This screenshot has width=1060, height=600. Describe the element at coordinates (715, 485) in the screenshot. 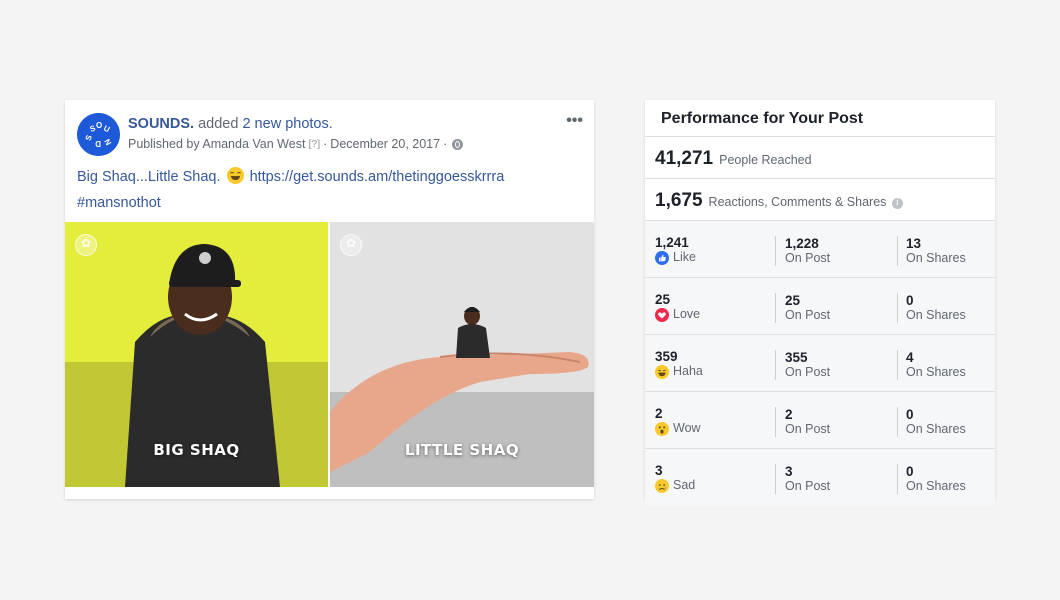

I see `reaction-label: Sad` at that location.